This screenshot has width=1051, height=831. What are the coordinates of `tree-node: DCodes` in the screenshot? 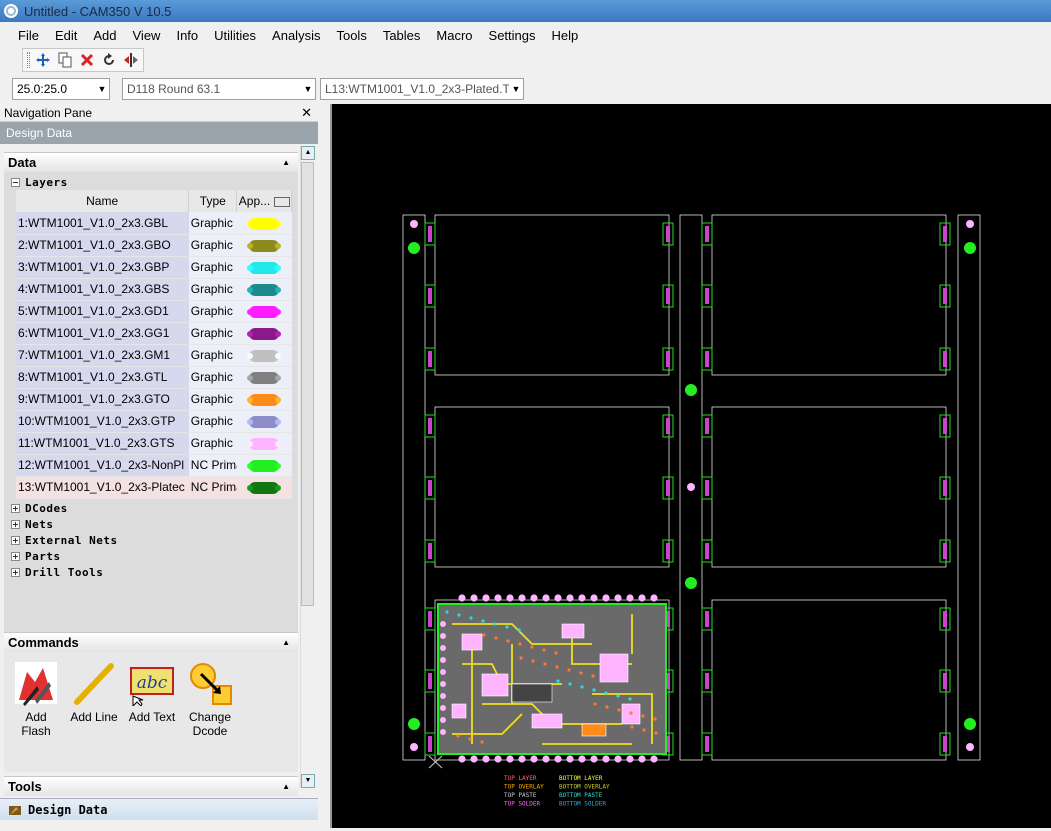 It's located at (151, 509).